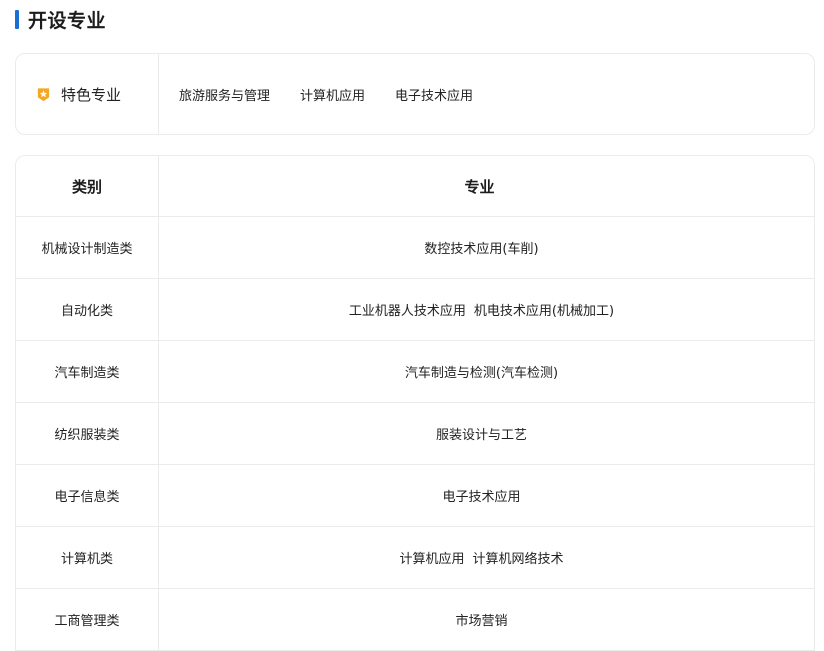 The image size is (824, 651). I want to click on table-row: 机械设计制造类 数控技术应用(车削), so click(415, 248).